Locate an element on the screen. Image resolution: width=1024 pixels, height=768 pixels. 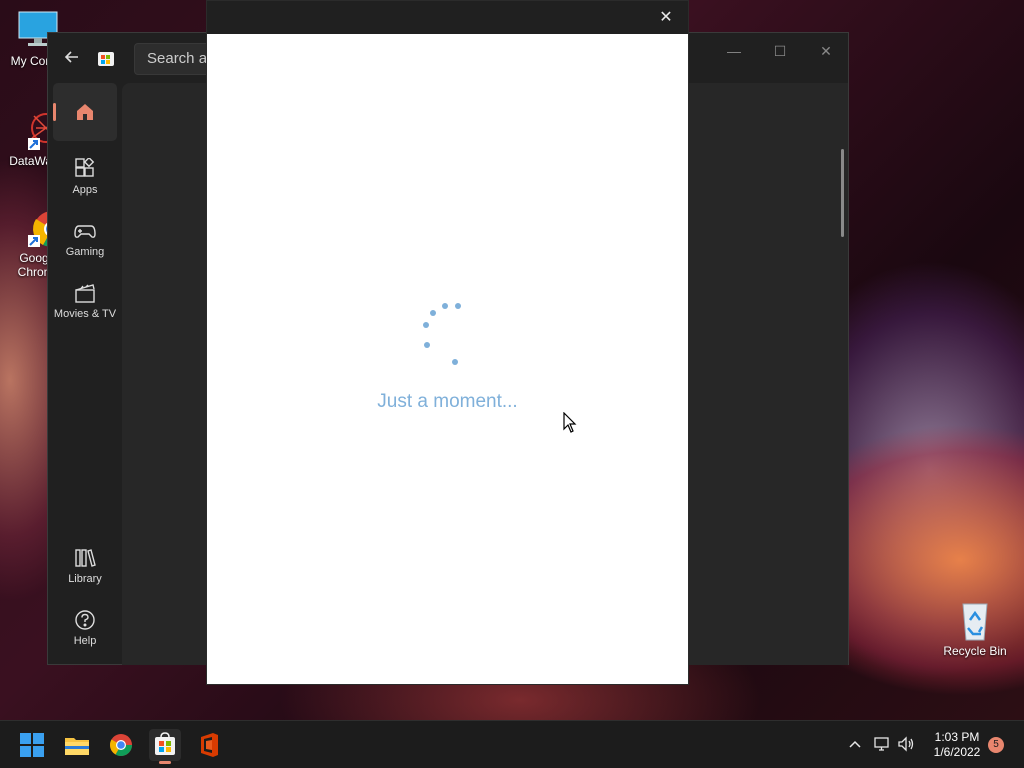
dialog-close-button: ✕ is located at coordinates (666, 18).